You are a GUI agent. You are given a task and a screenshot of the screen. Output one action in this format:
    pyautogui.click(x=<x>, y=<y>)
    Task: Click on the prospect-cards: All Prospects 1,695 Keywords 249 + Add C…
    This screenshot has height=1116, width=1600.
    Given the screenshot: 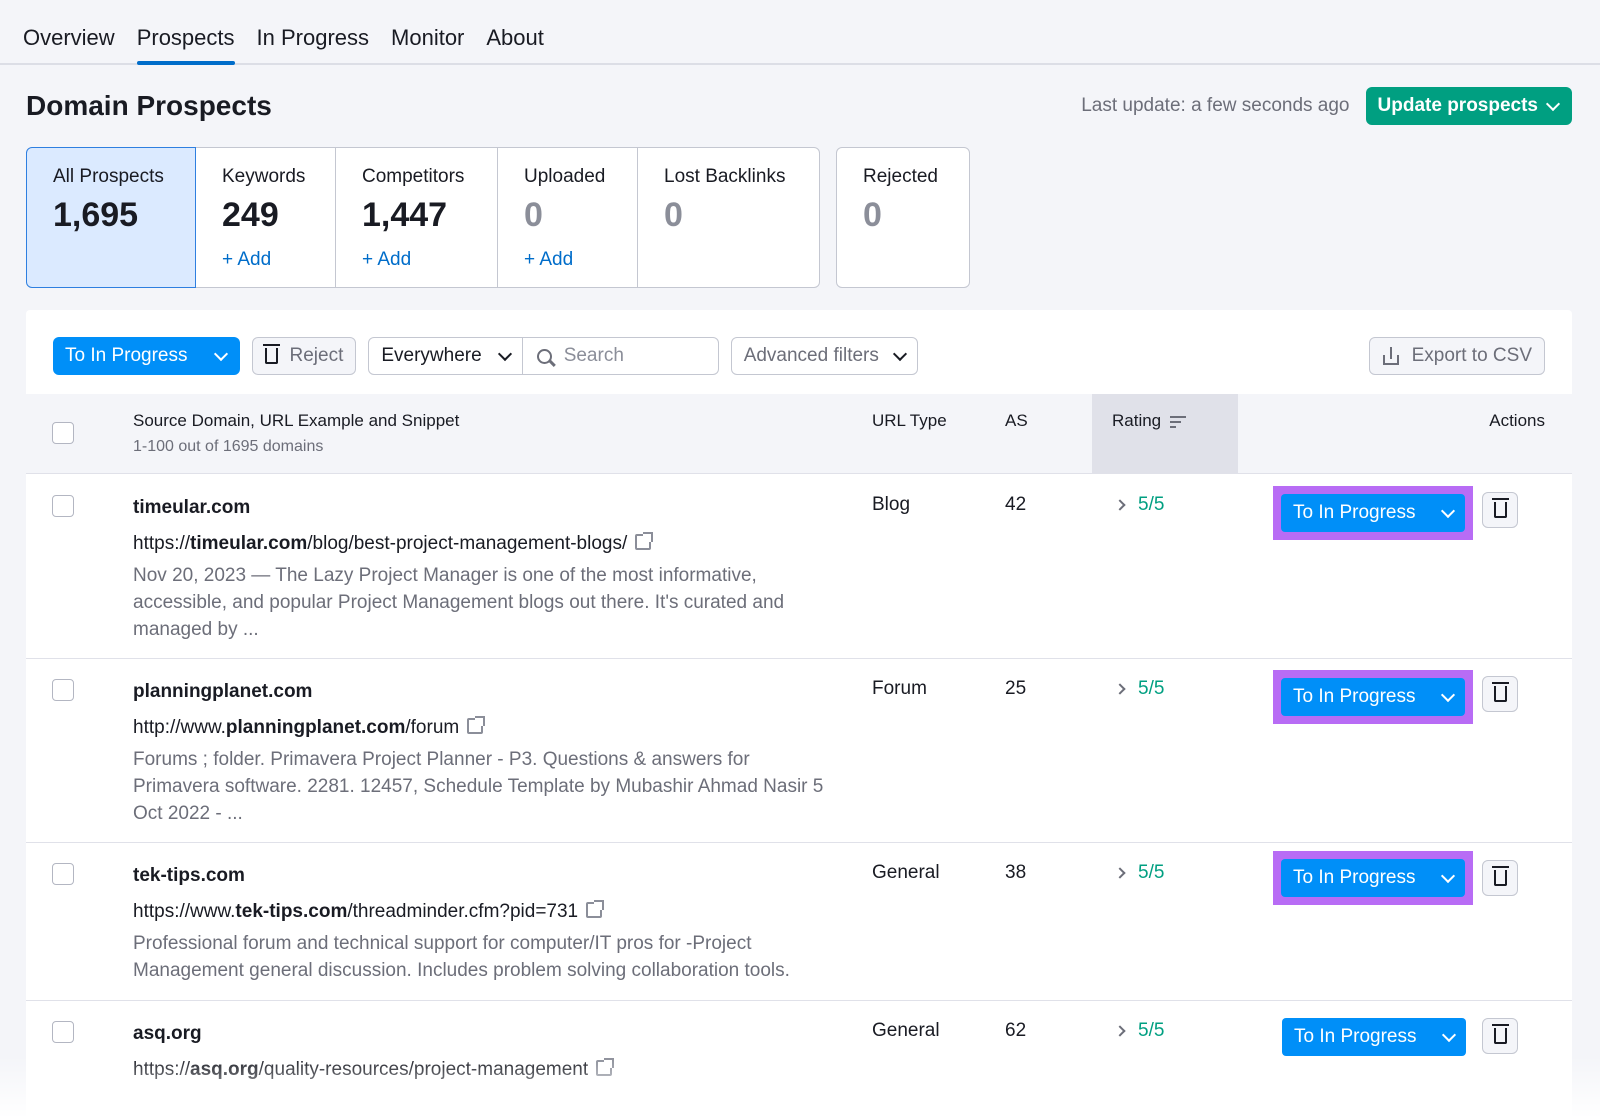 What is the action you would take?
    pyautogui.click(x=498, y=217)
    